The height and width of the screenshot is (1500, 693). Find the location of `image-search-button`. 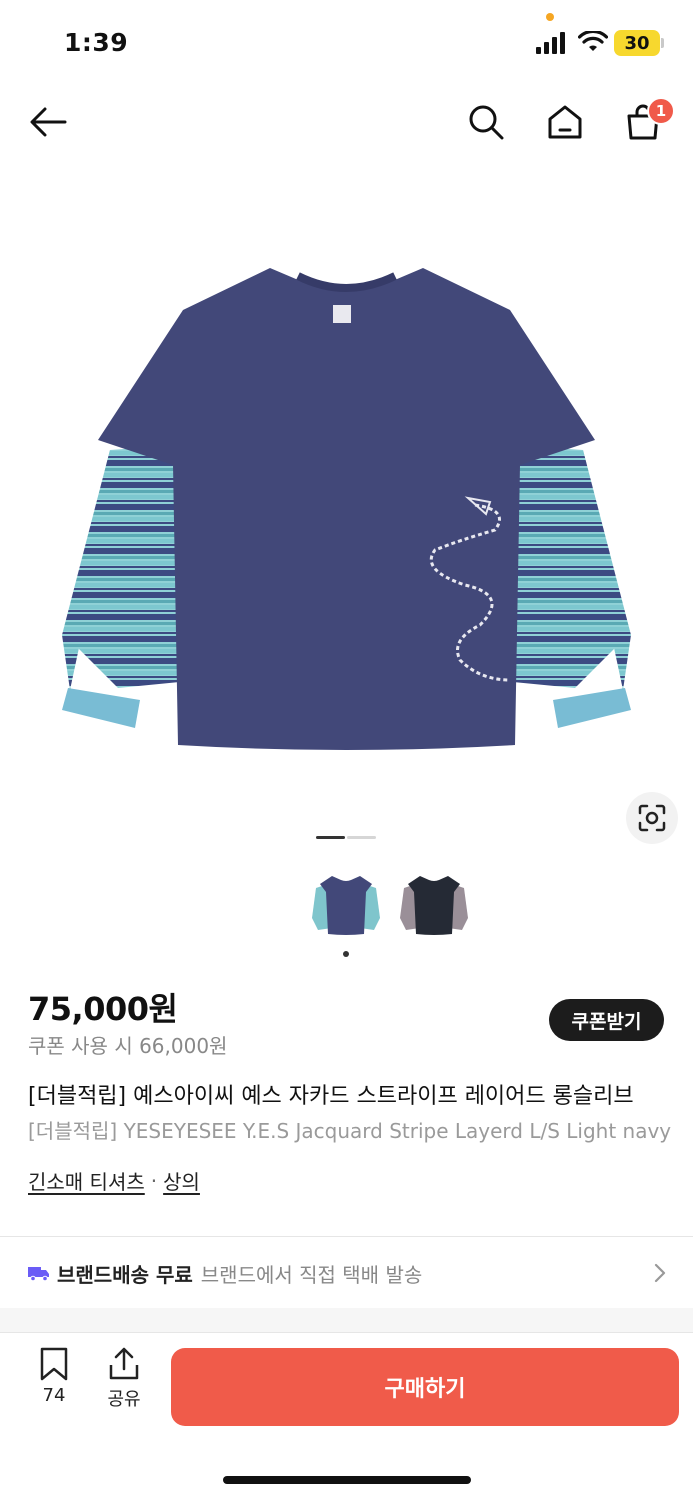

image-search-button is located at coordinates (652, 818).